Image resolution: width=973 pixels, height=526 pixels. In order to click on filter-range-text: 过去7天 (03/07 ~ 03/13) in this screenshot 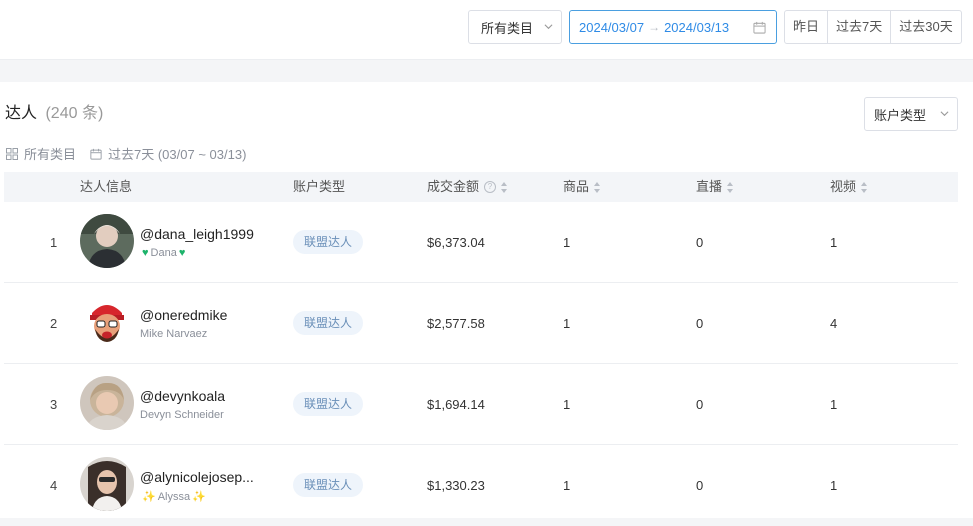, I will do `click(177, 154)`.